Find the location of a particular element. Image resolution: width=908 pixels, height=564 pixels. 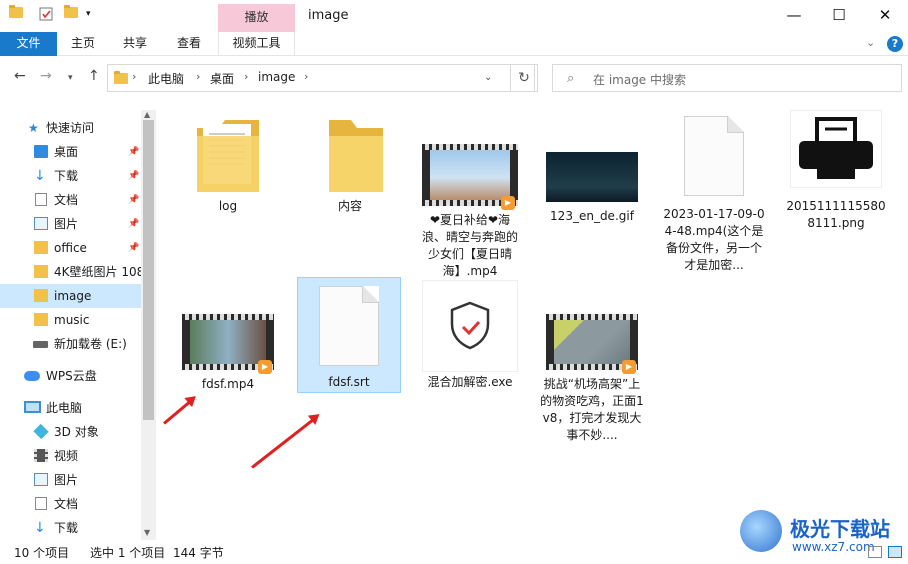

sidebar-item-3d-objects: 3D 对象 is located at coordinates (70, 432).